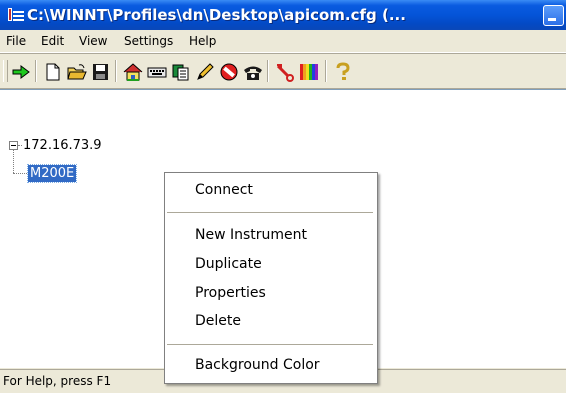  I want to click on menu-item-delete: Delete, so click(218, 321).